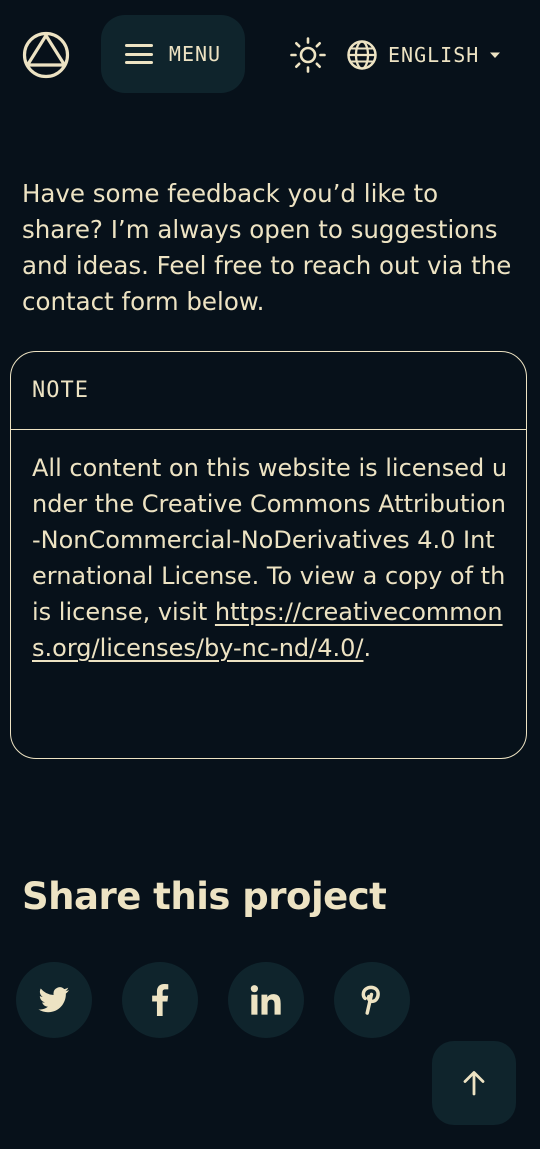  I want to click on share-pinterest-button, so click(372, 1000).